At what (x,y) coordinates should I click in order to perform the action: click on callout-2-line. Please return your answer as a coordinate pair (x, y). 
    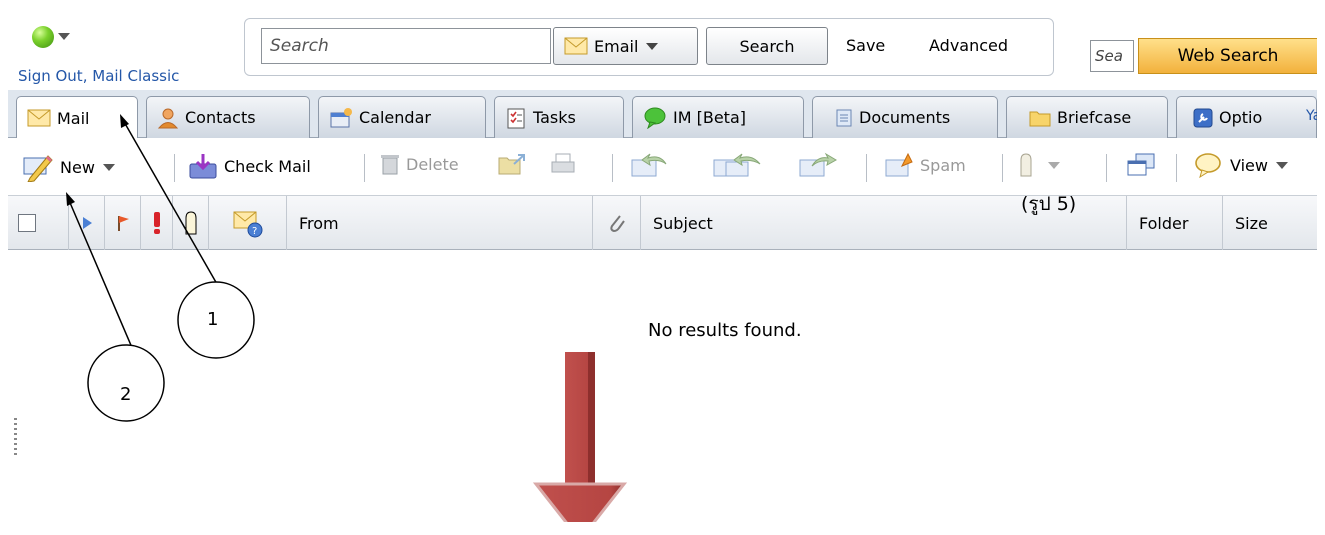
    Looking at the image, I should click on (100, 274).